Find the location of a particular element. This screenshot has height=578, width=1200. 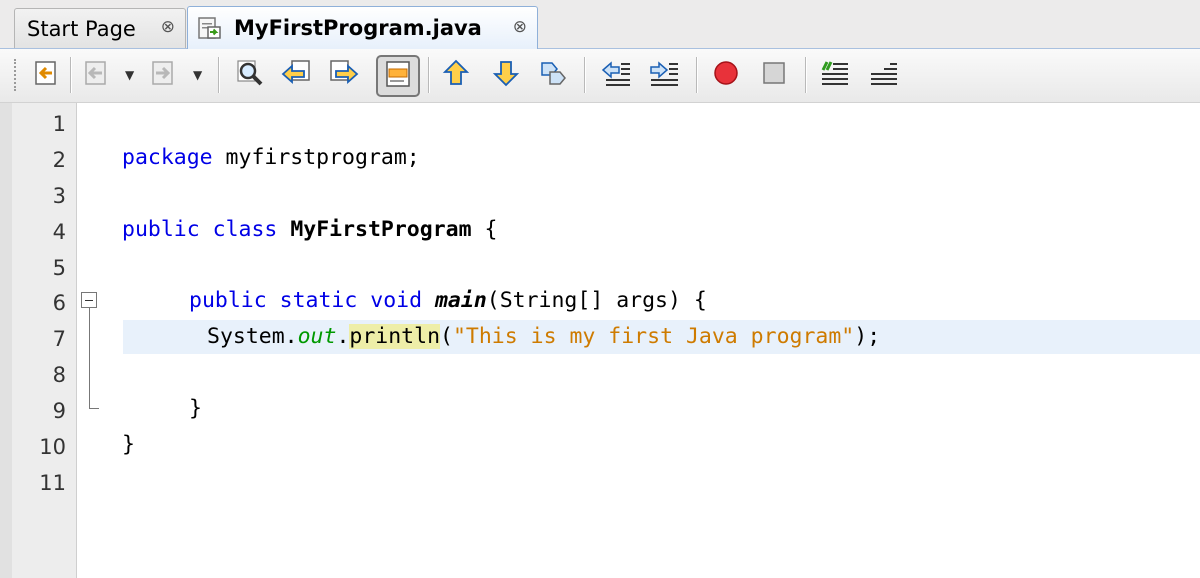

find-previous-button is located at coordinates (296, 75).